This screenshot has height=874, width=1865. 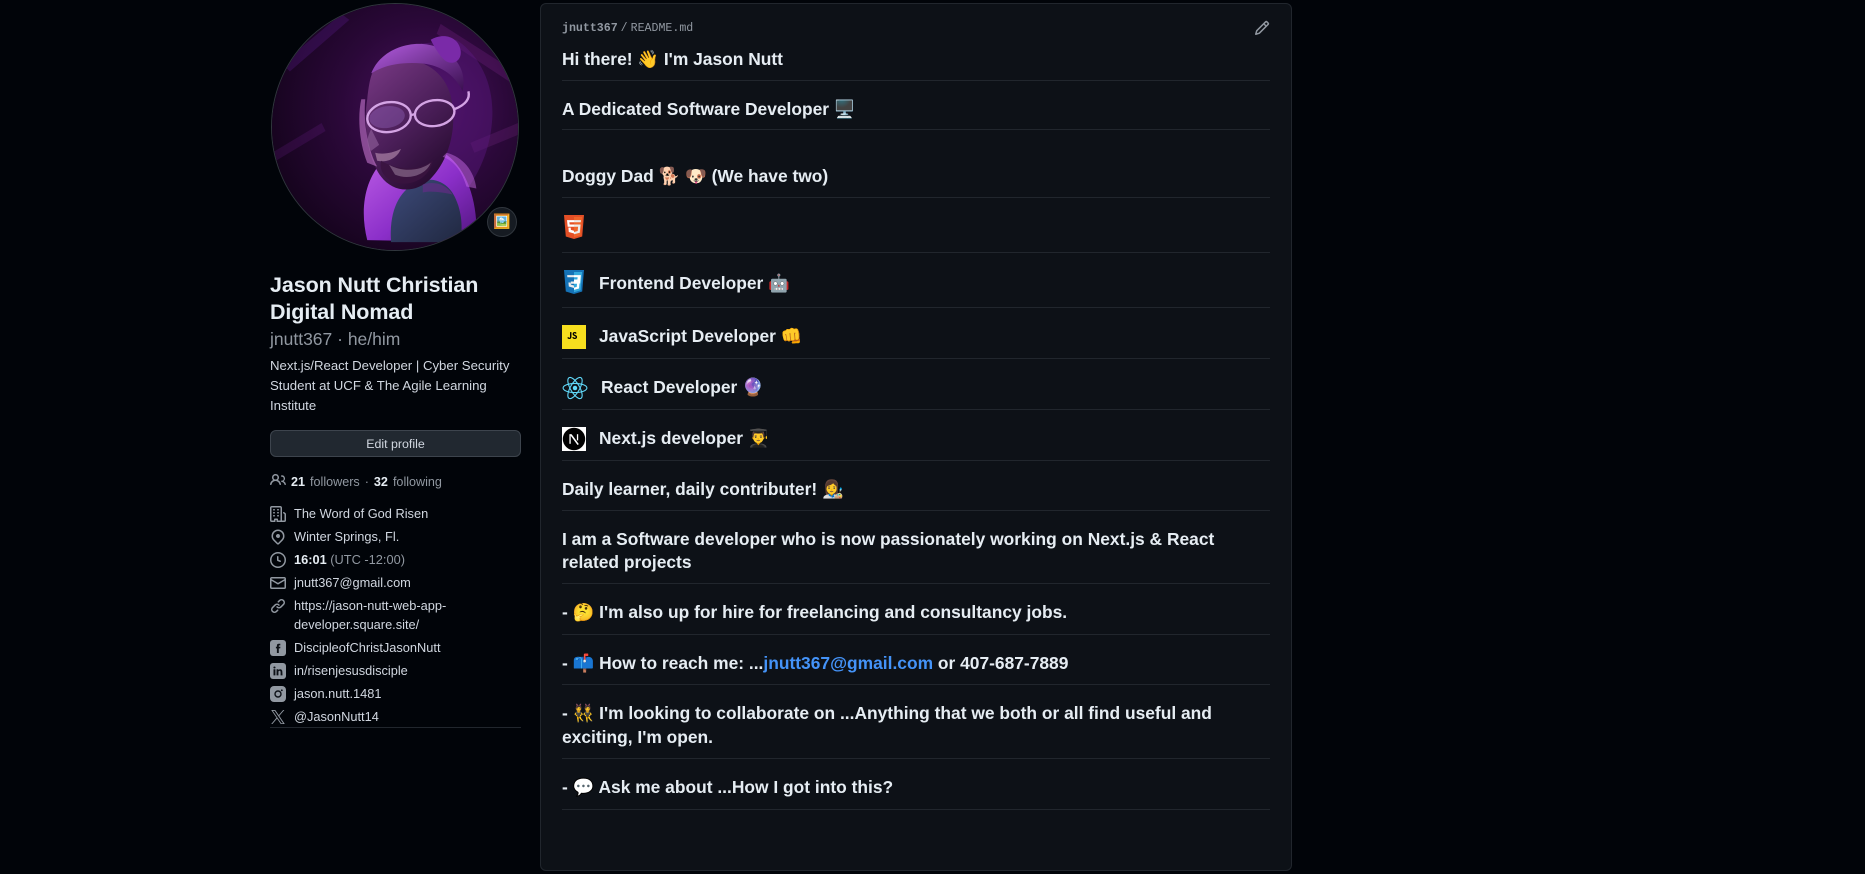 What do you see at coordinates (1001, 662) in the screenshot?
I see `contact-suffix: or 407-687-7889` at bounding box center [1001, 662].